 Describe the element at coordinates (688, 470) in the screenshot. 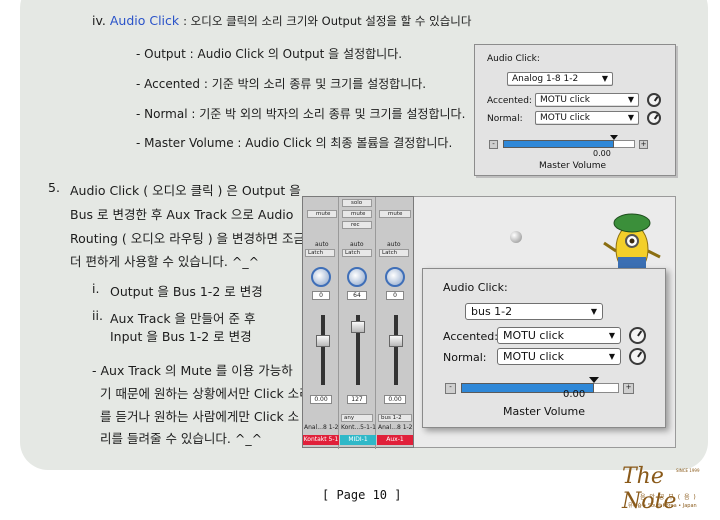

I see `logo-since: SINCE 1999` at that location.